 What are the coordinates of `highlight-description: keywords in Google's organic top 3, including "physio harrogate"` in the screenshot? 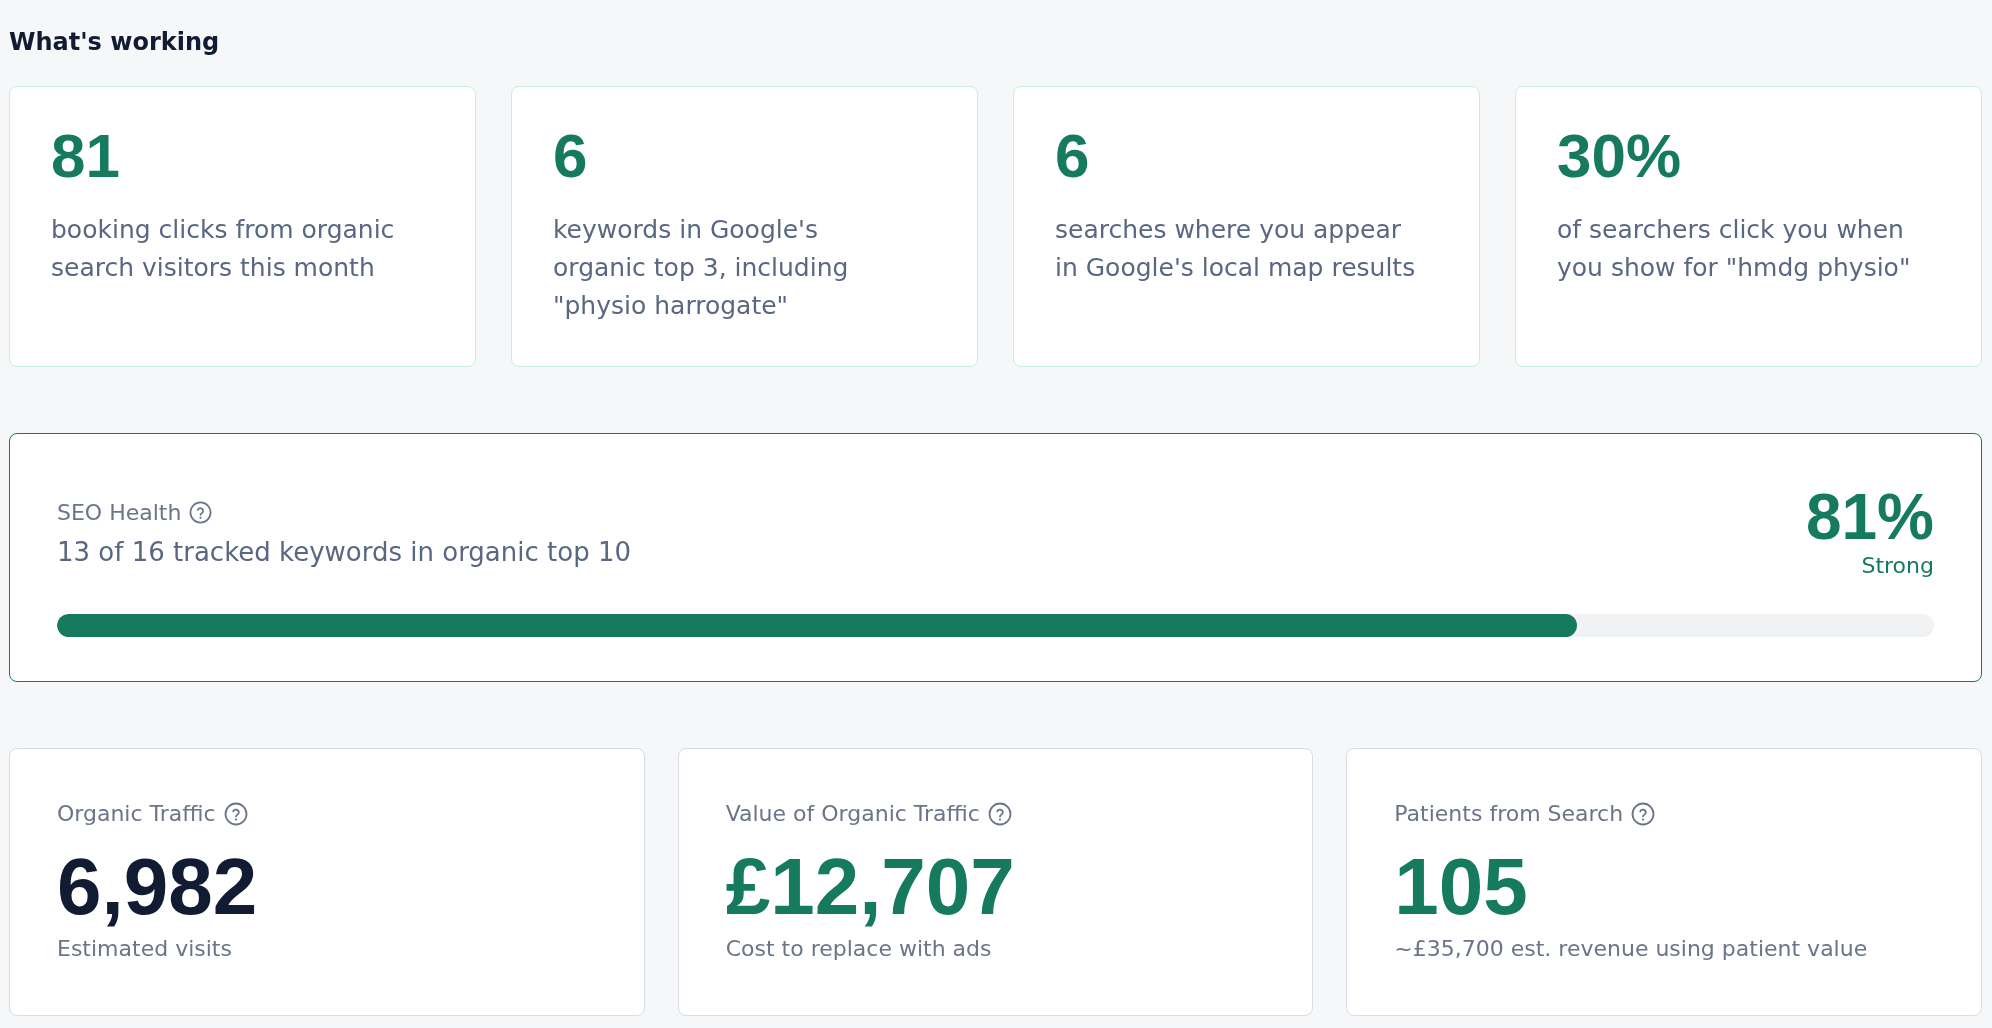 It's located at (701, 268).